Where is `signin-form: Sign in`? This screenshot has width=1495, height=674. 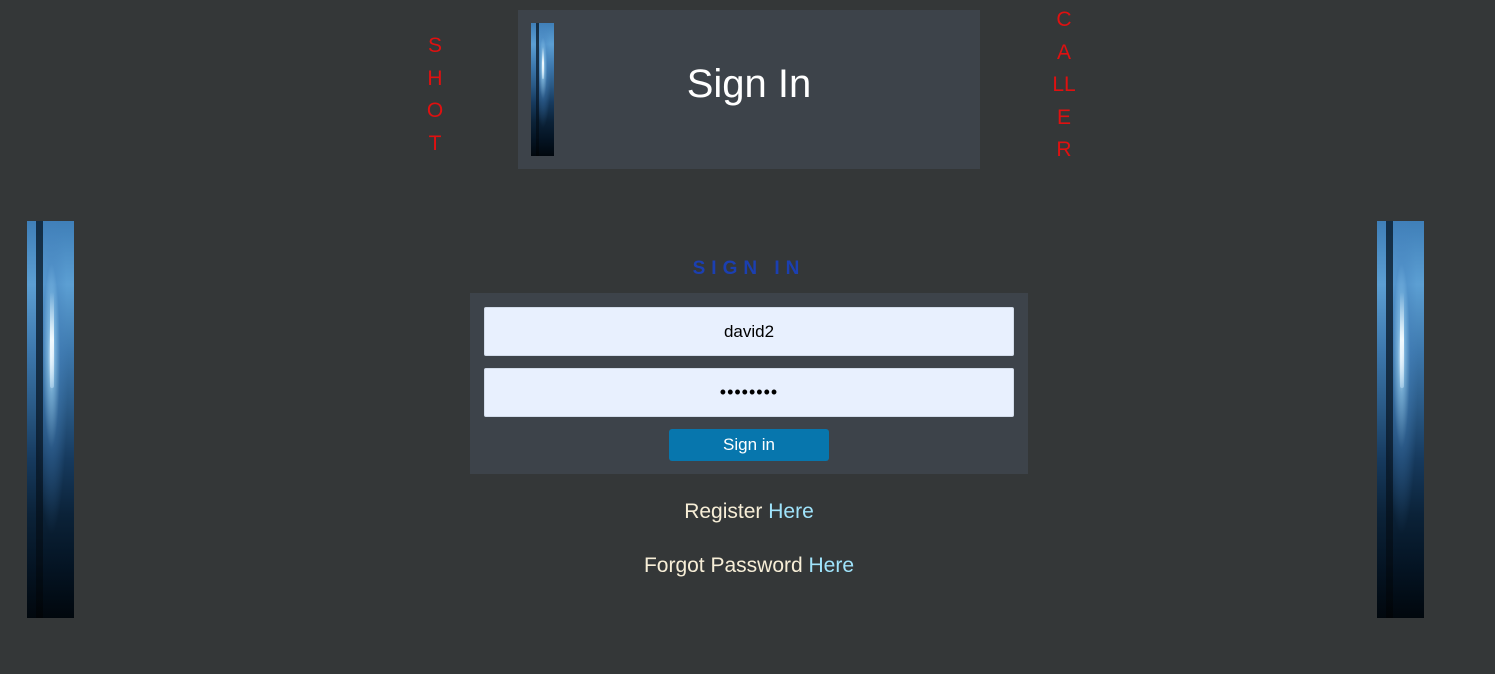 signin-form: Sign in is located at coordinates (749, 383).